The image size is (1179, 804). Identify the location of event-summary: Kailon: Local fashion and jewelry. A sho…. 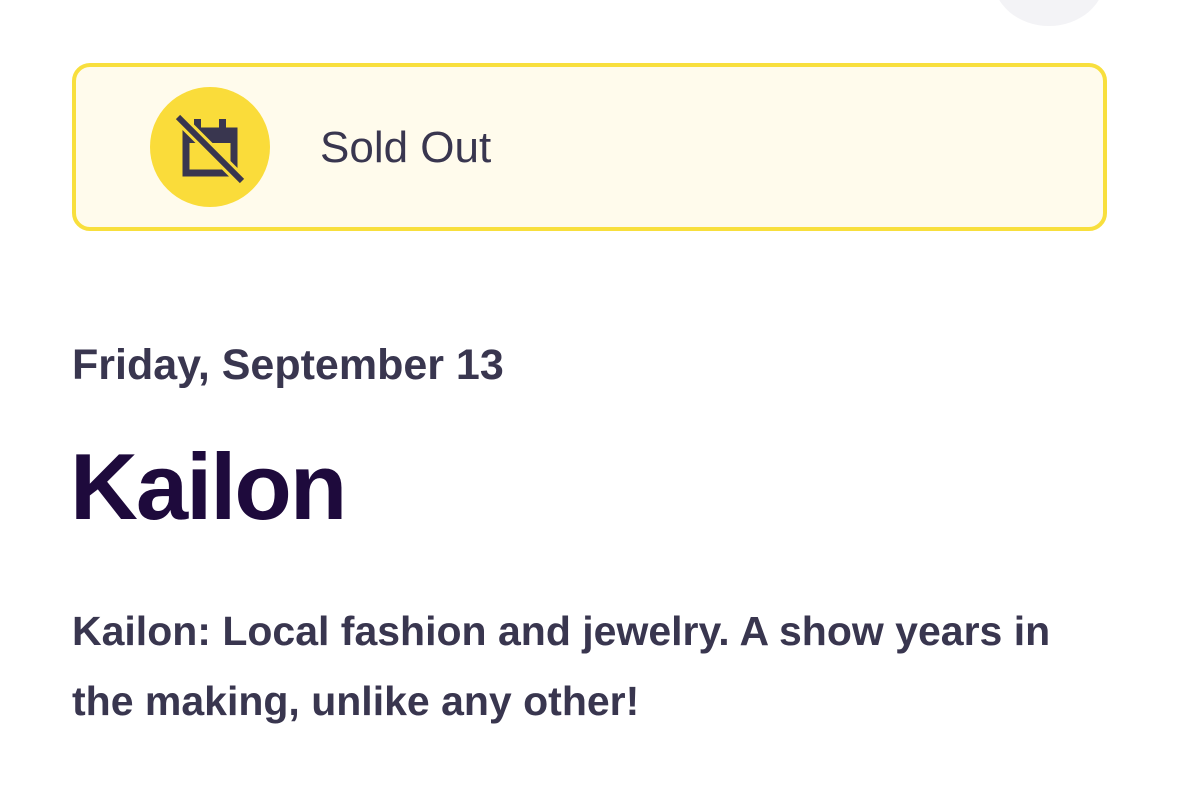
(561, 666).